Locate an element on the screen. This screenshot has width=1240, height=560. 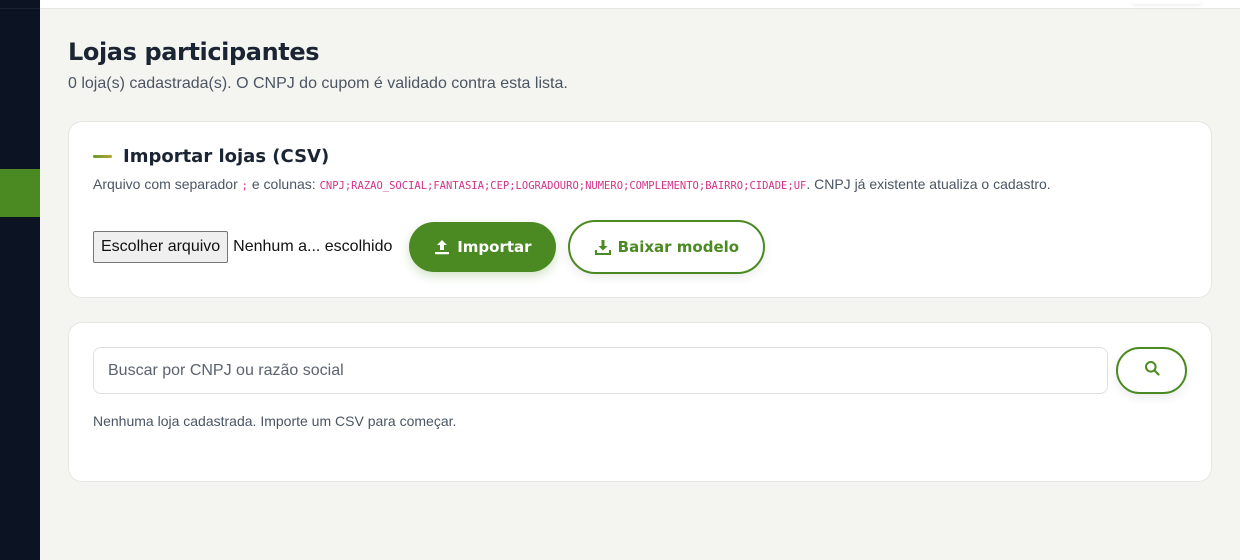
import-description-mid: e colunas: is located at coordinates (283, 184).